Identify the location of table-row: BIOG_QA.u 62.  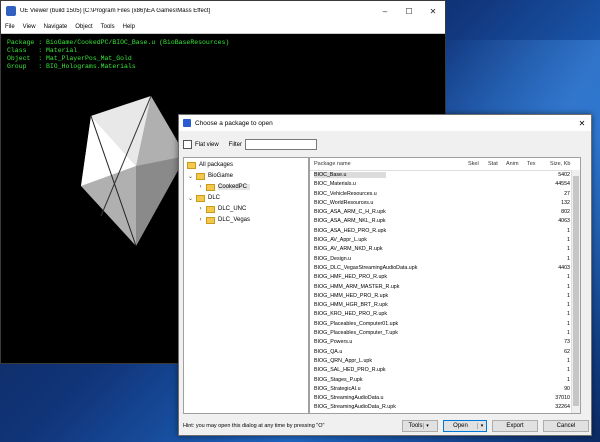
(445, 352).